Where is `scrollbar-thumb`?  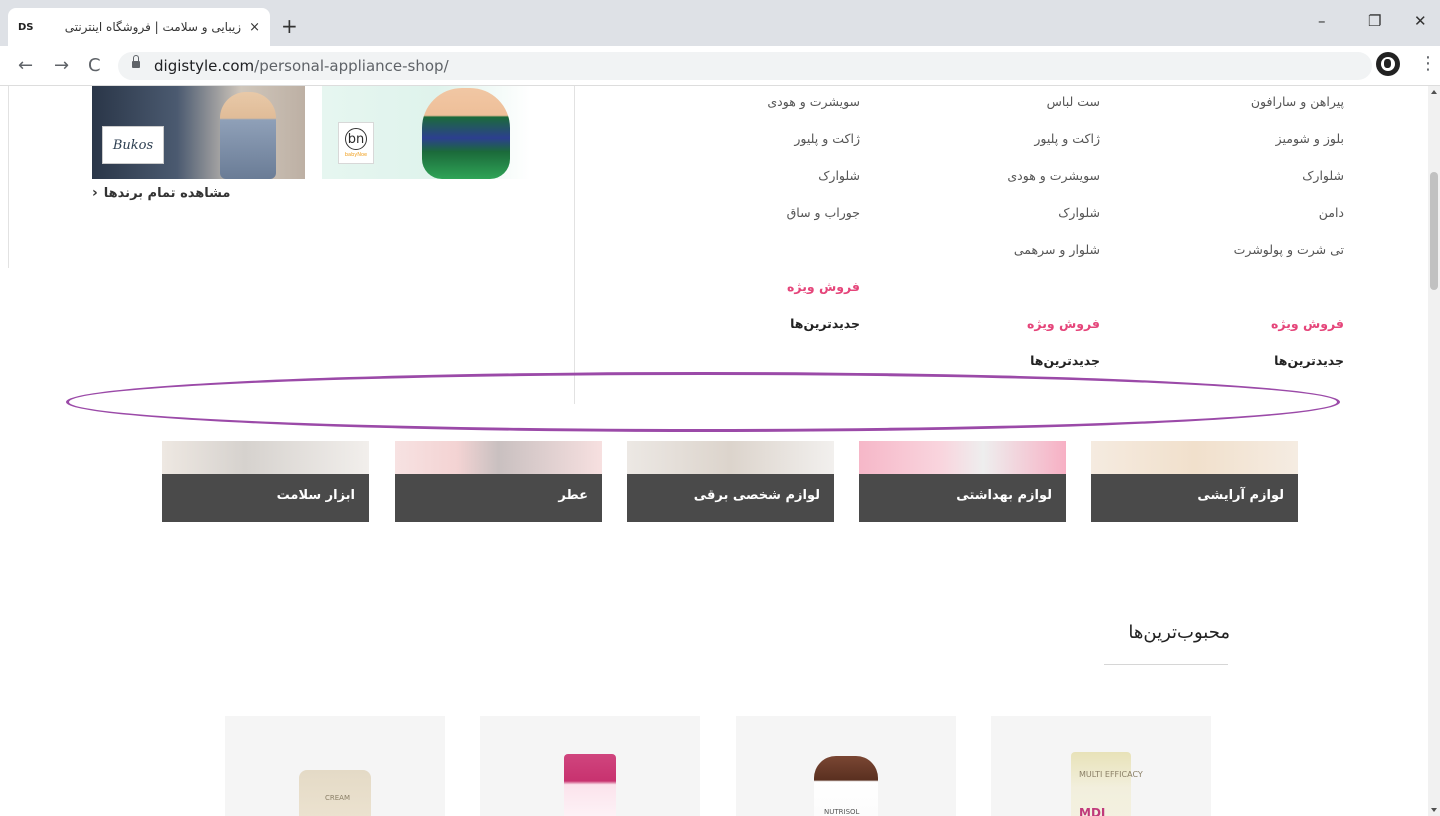 scrollbar-thumb is located at coordinates (1434, 231).